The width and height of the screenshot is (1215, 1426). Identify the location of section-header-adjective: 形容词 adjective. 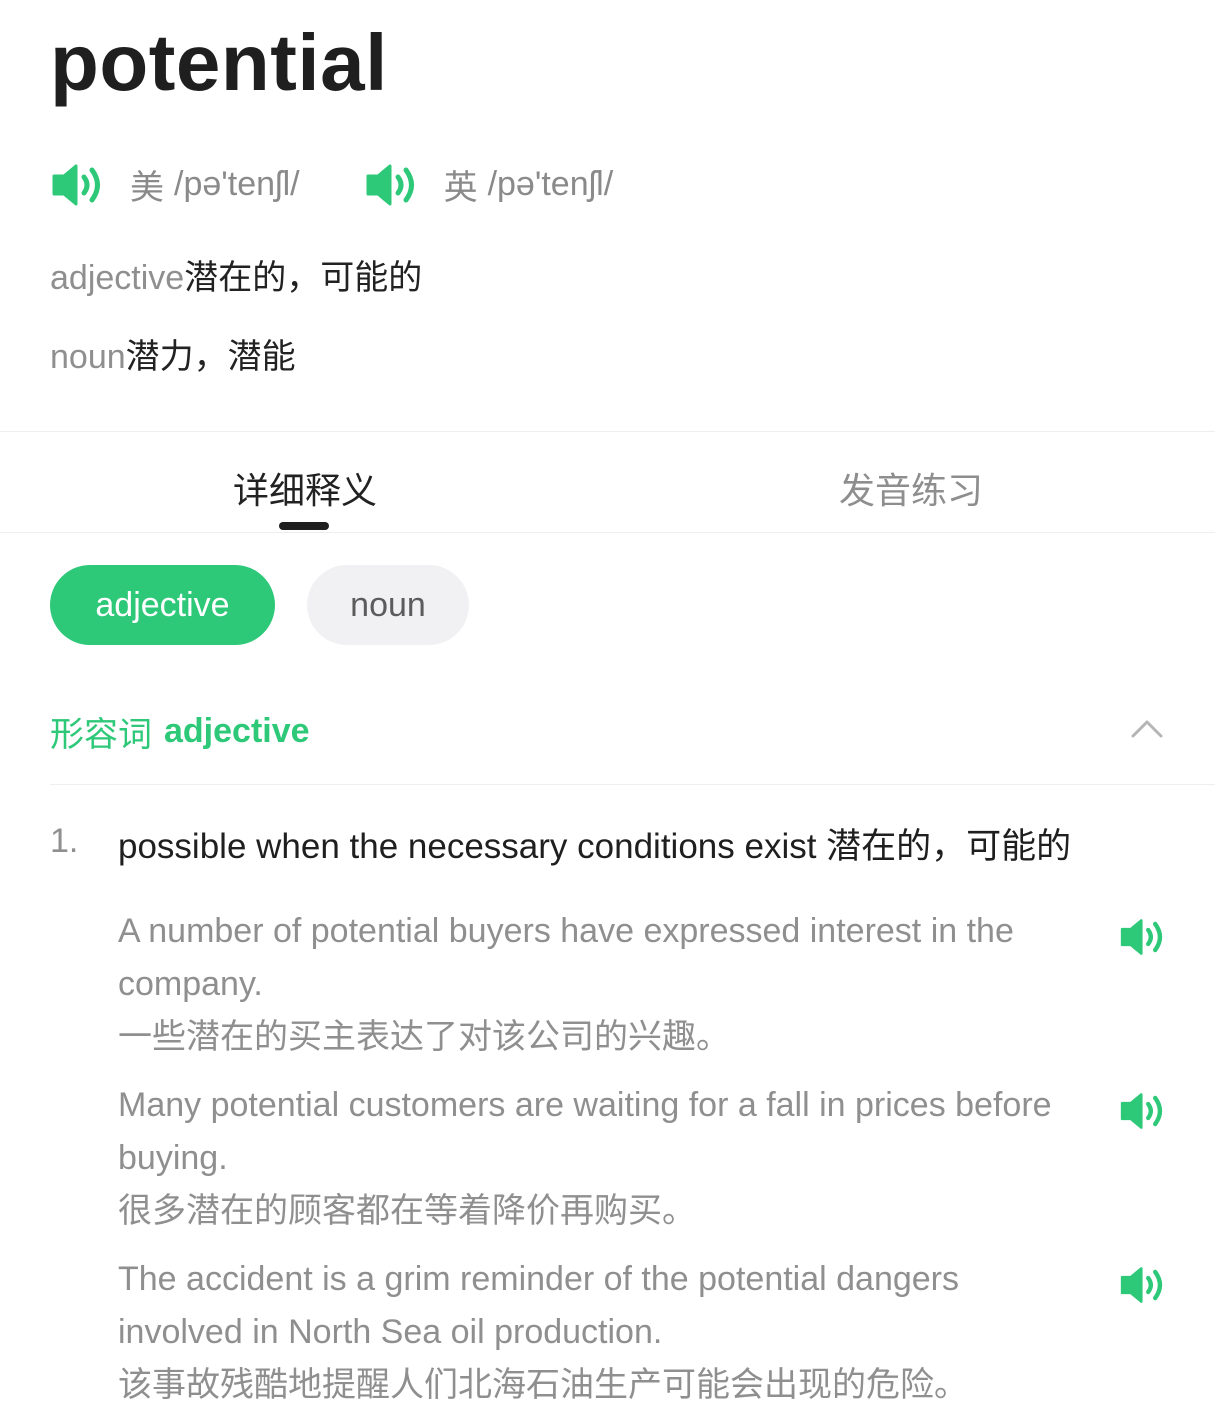
(607, 731).